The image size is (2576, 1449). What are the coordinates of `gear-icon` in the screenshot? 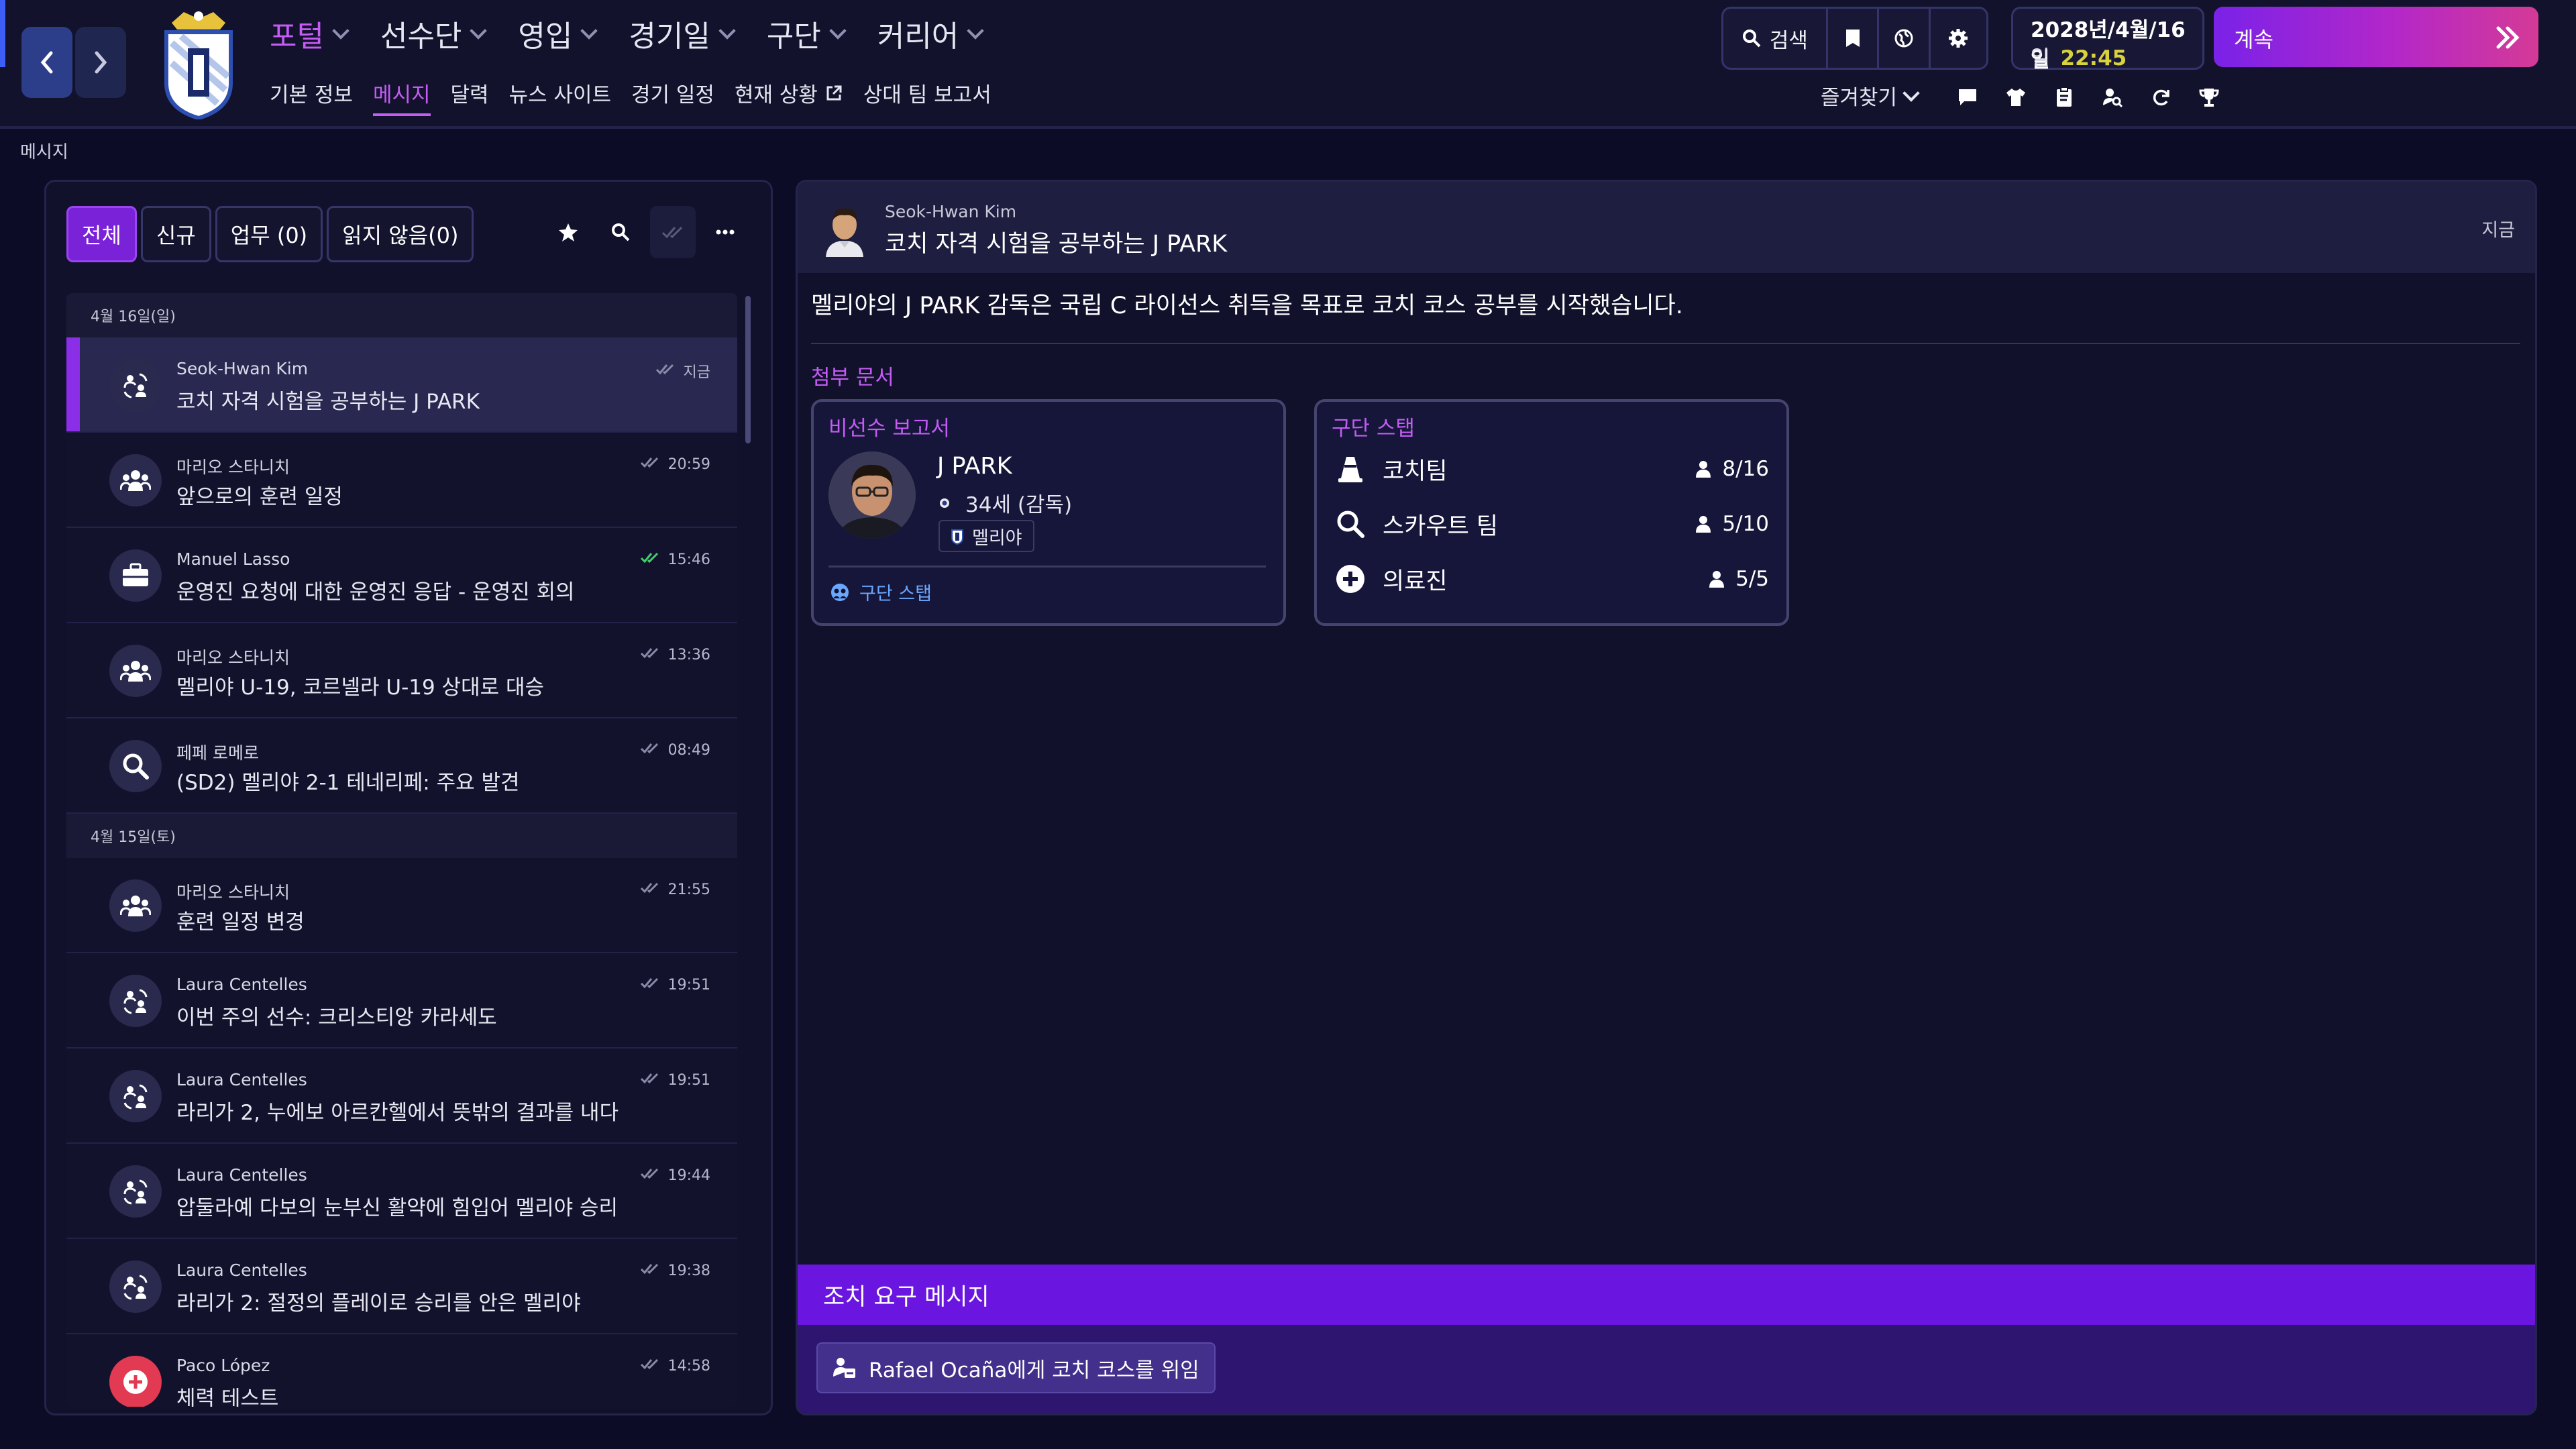 It's located at (1958, 38).